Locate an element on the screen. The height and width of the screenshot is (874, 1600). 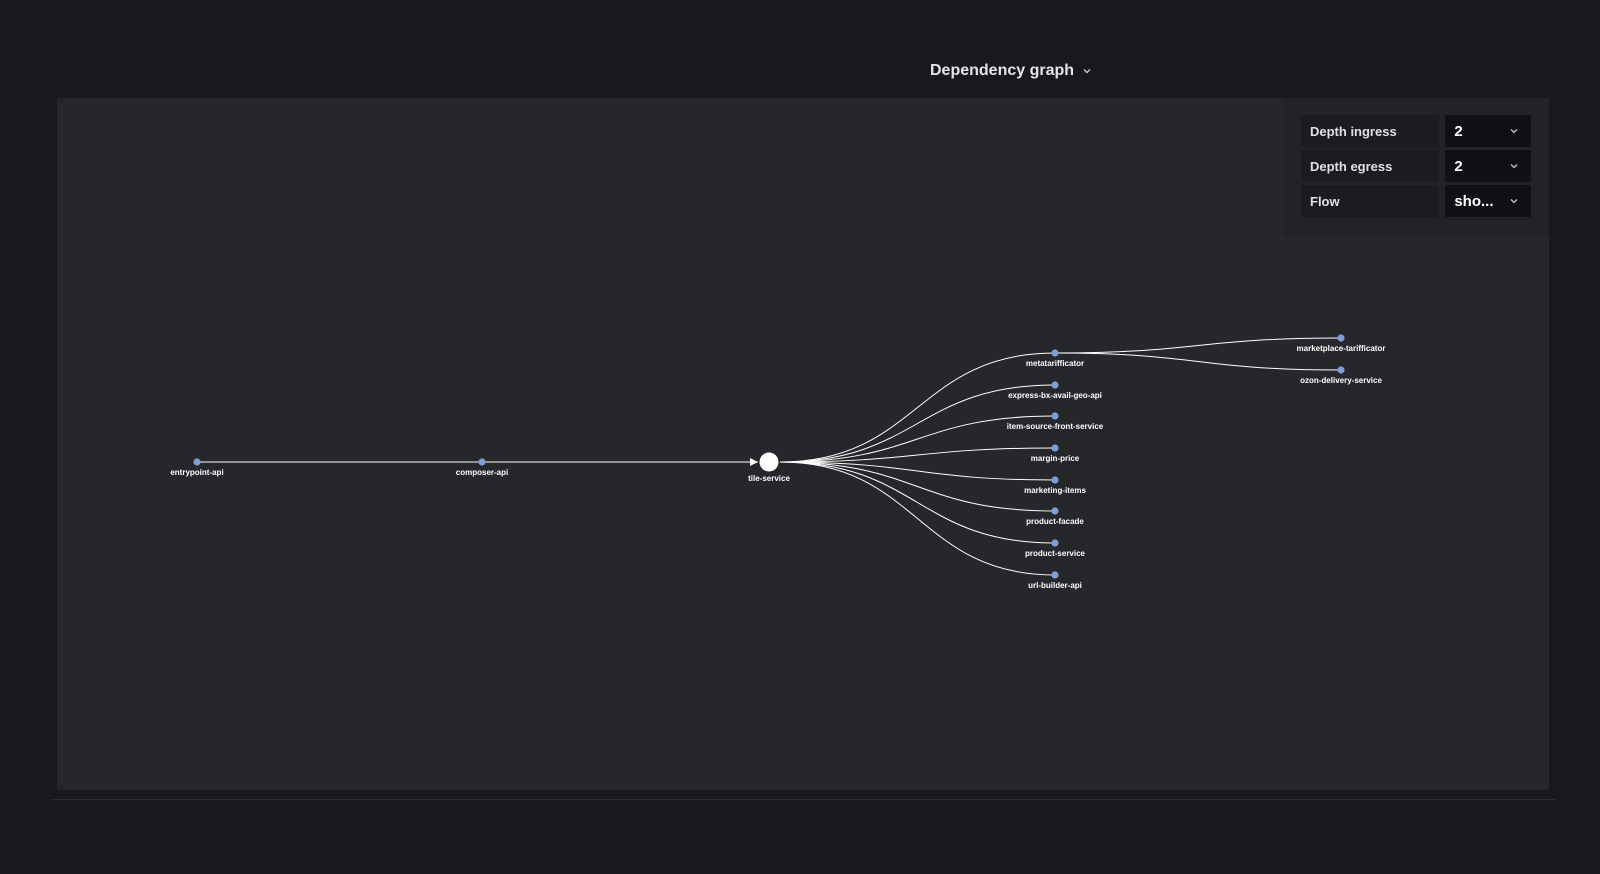
graph-node-tile-service: tile-service is located at coordinates (769, 468).